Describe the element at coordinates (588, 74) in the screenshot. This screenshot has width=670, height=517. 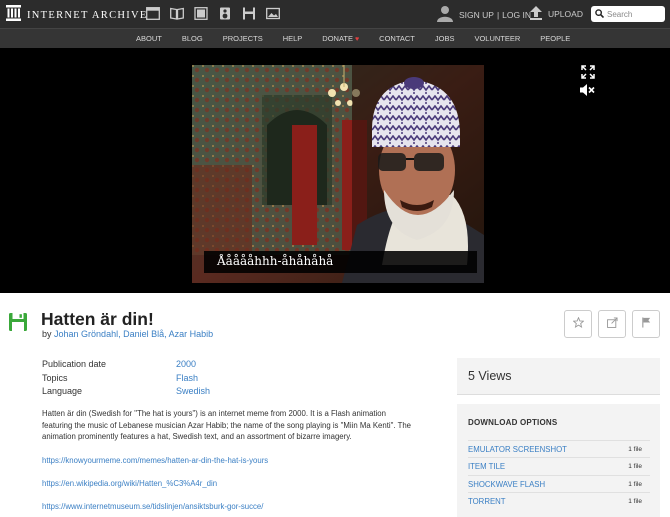
I see `fullscreen-icon` at that location.